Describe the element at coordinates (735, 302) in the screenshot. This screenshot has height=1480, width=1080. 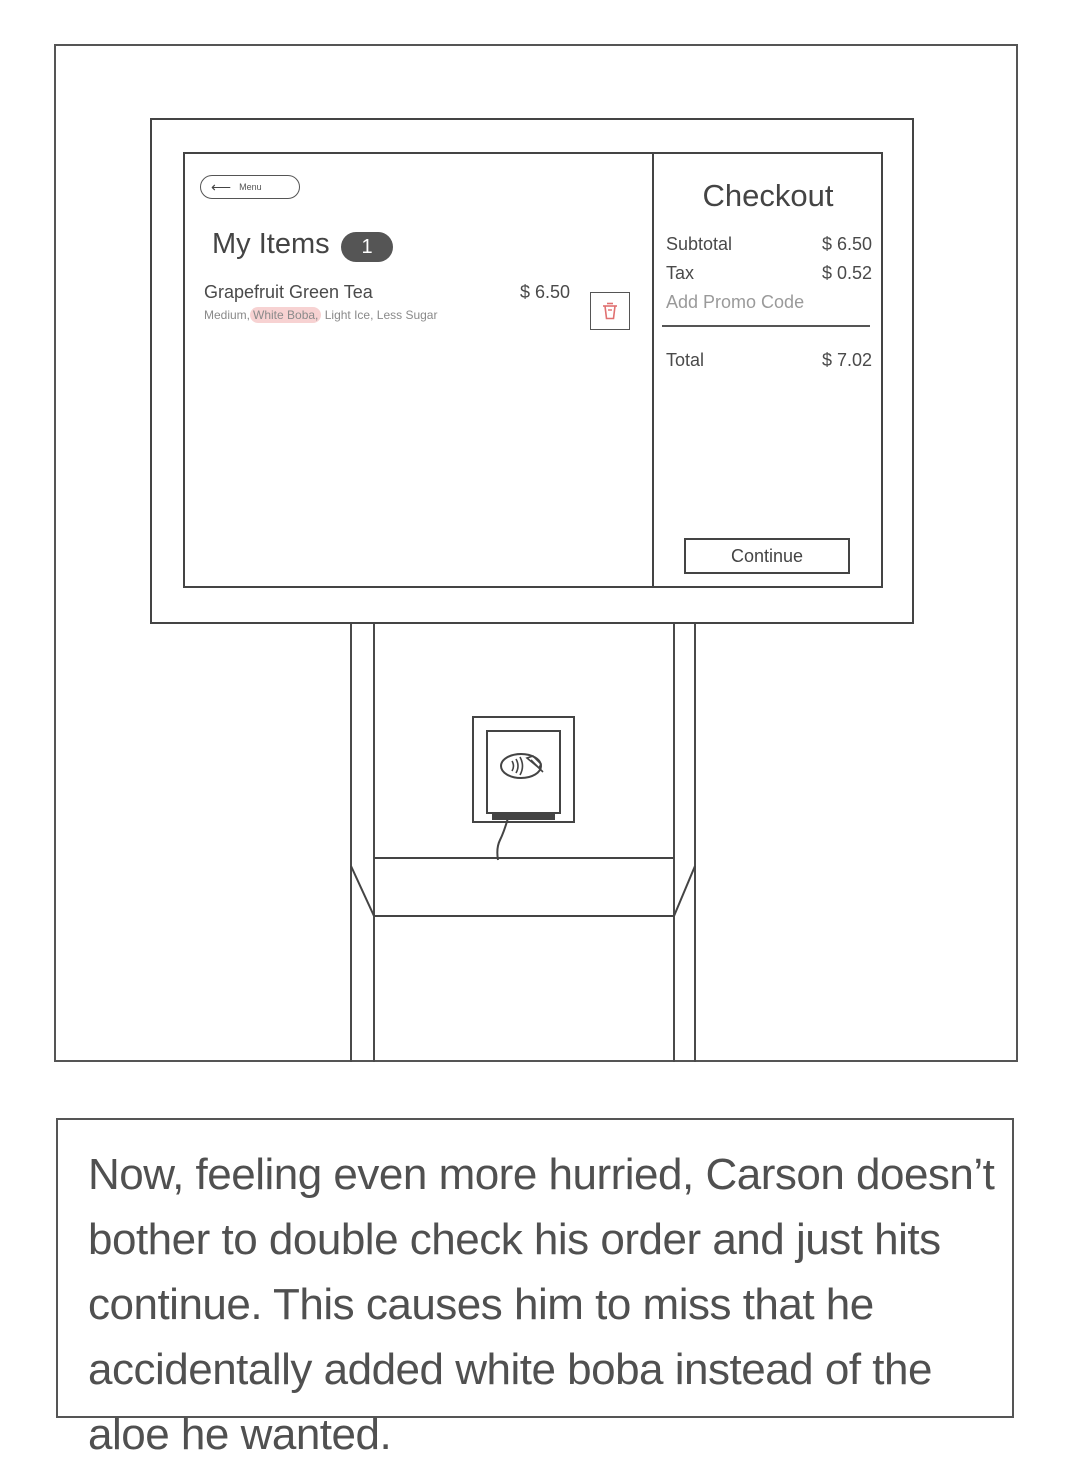
I see `add-promo-code-link: Add Promo Code` at that location.